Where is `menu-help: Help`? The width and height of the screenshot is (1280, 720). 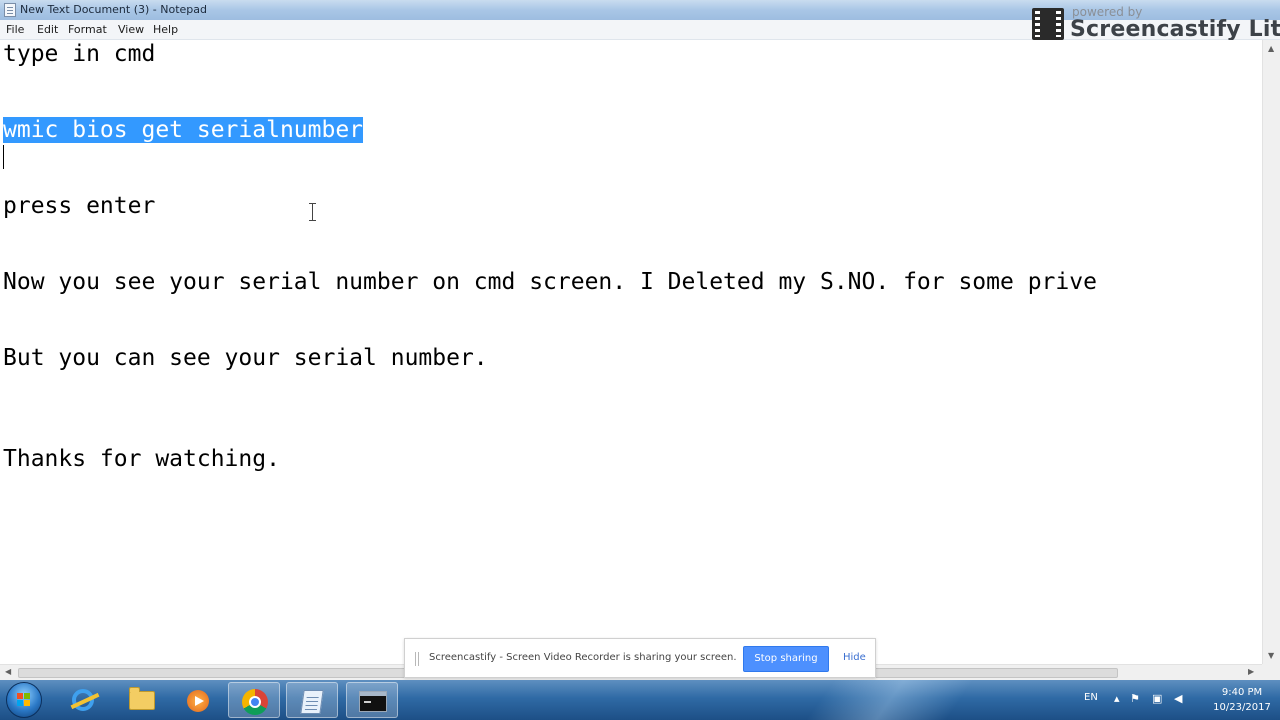 menu-help: Help is located at coordinates (165, 29).